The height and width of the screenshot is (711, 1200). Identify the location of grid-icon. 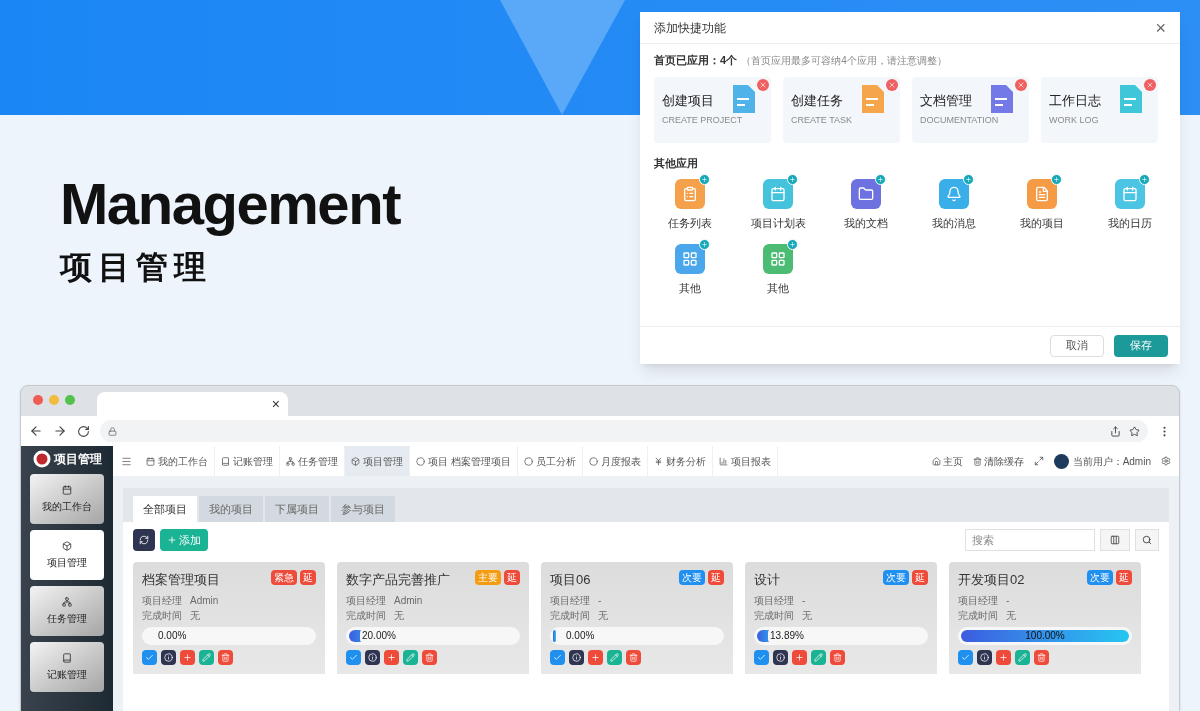
(690, 258).